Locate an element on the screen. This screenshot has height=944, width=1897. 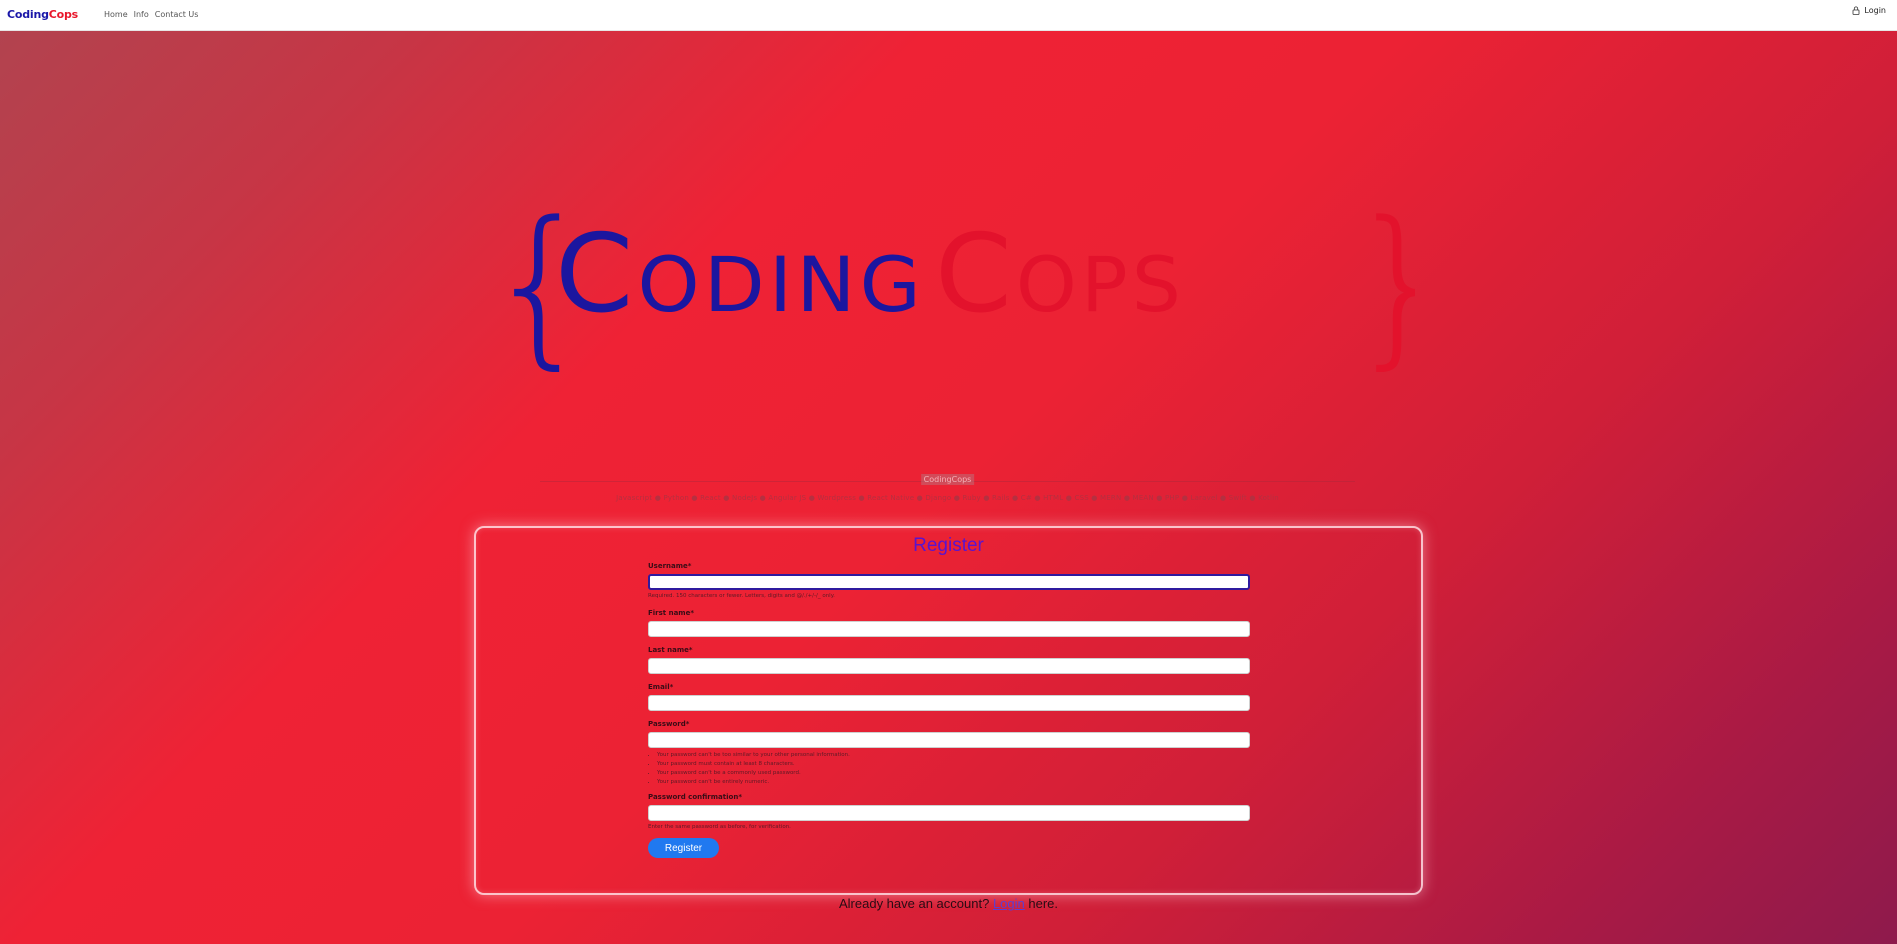
tech-divider: CodingCops is located at coordinates (947, 481).